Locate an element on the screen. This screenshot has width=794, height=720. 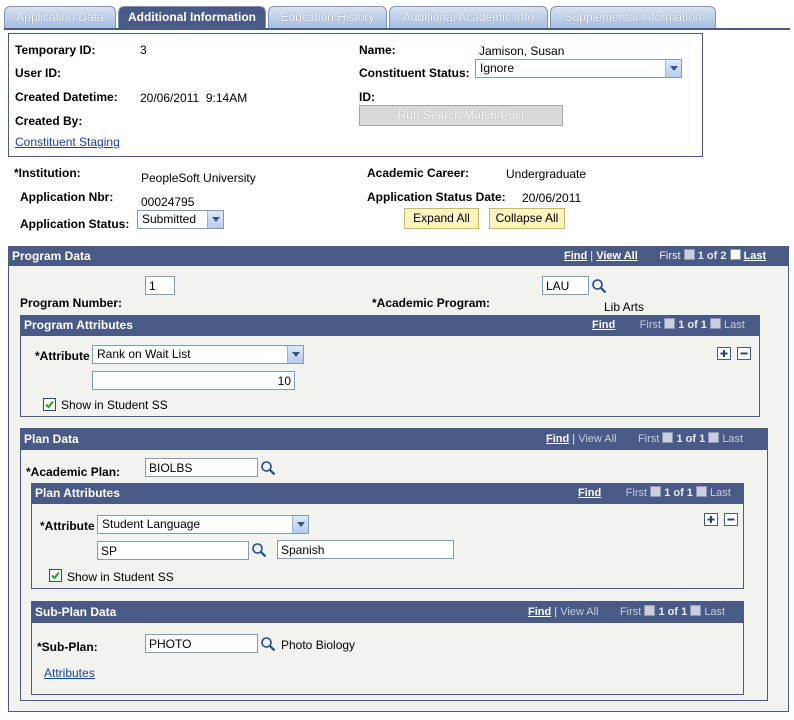
program-find-link: Find is located at coordinates (575, 256).